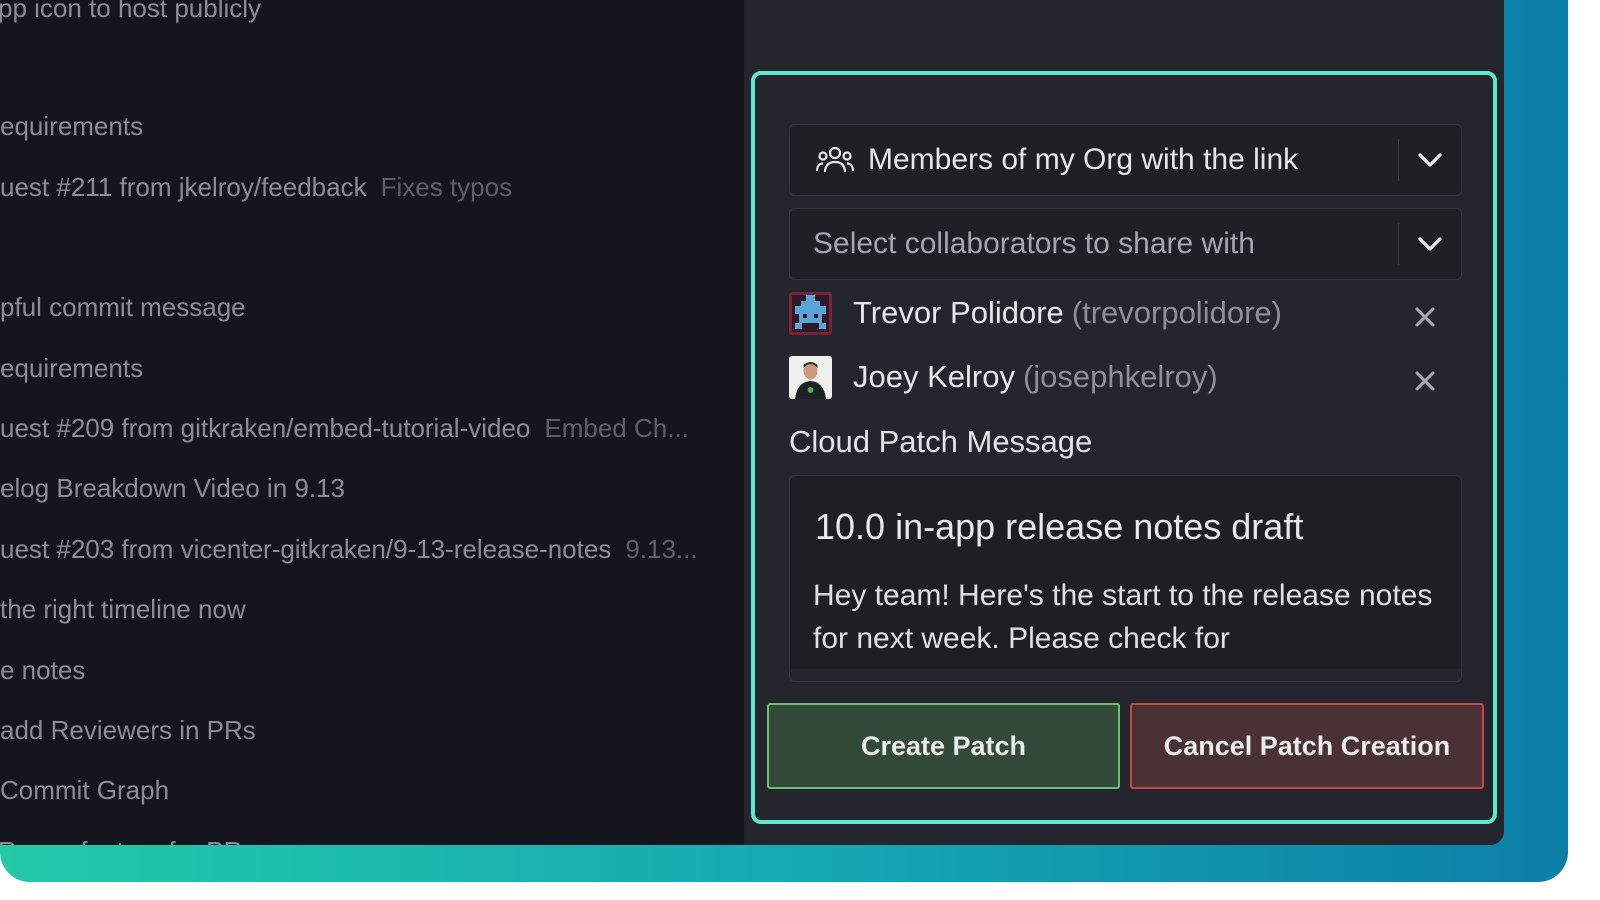 This screenshot has width=1600, height=900. I want to click on create-patch-button: Create Patch, so click(943, 746).